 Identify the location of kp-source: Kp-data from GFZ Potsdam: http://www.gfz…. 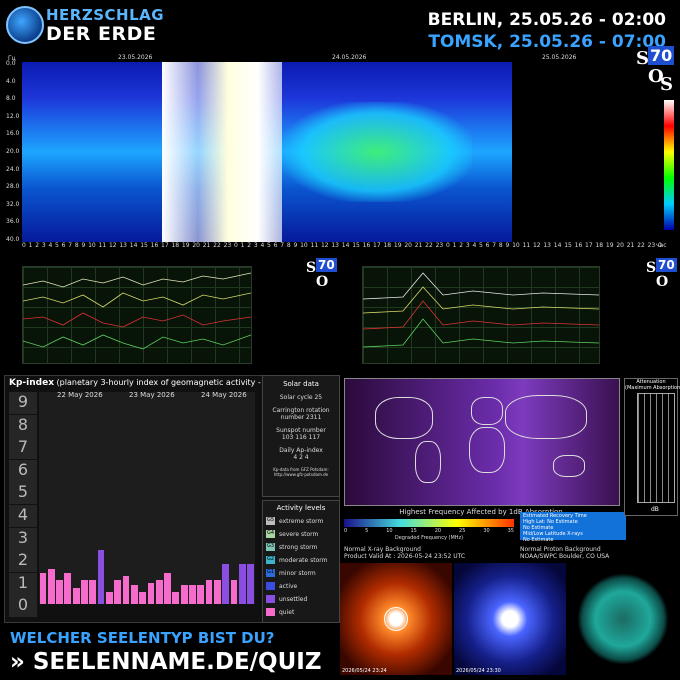
(301, 472).